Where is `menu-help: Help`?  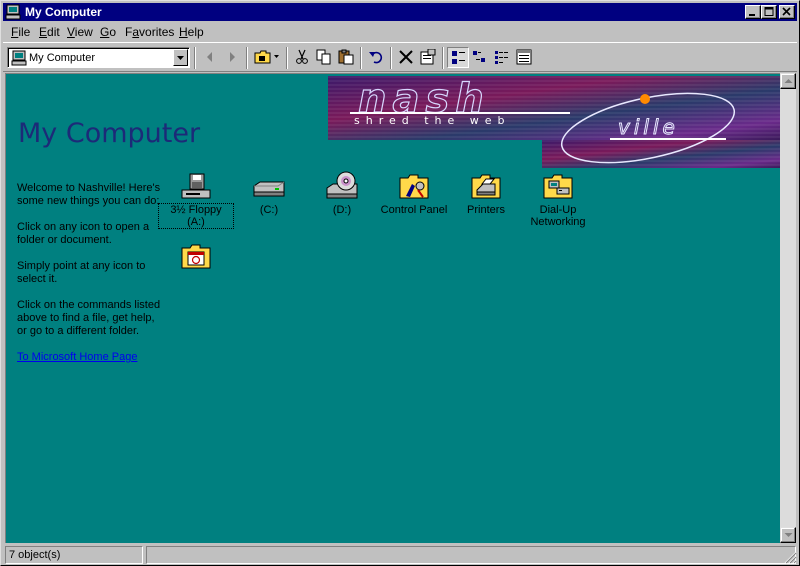
menu-help: Help is located at coordinates (191, 32).